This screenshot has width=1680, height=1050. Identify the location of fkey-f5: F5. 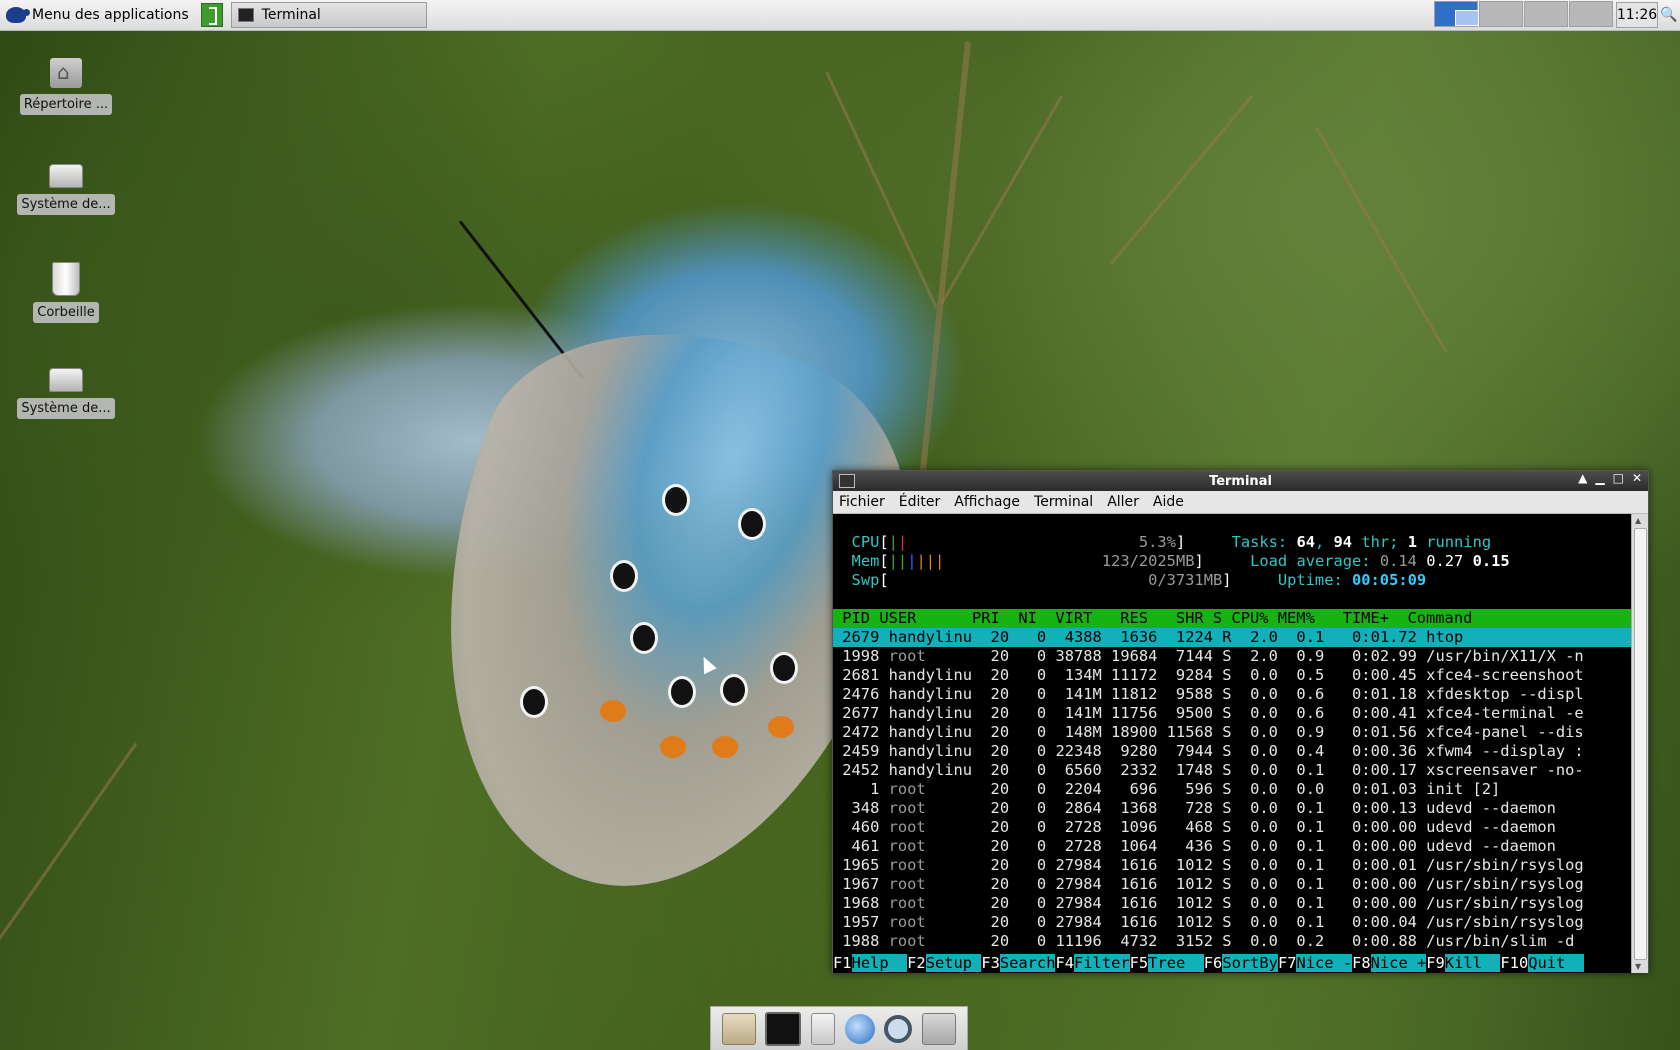
(1139, 963).